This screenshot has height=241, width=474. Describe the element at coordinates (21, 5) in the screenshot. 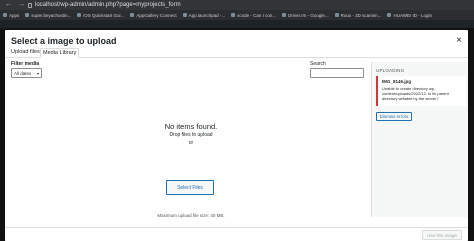

I see `forward-icon: →` at that location.